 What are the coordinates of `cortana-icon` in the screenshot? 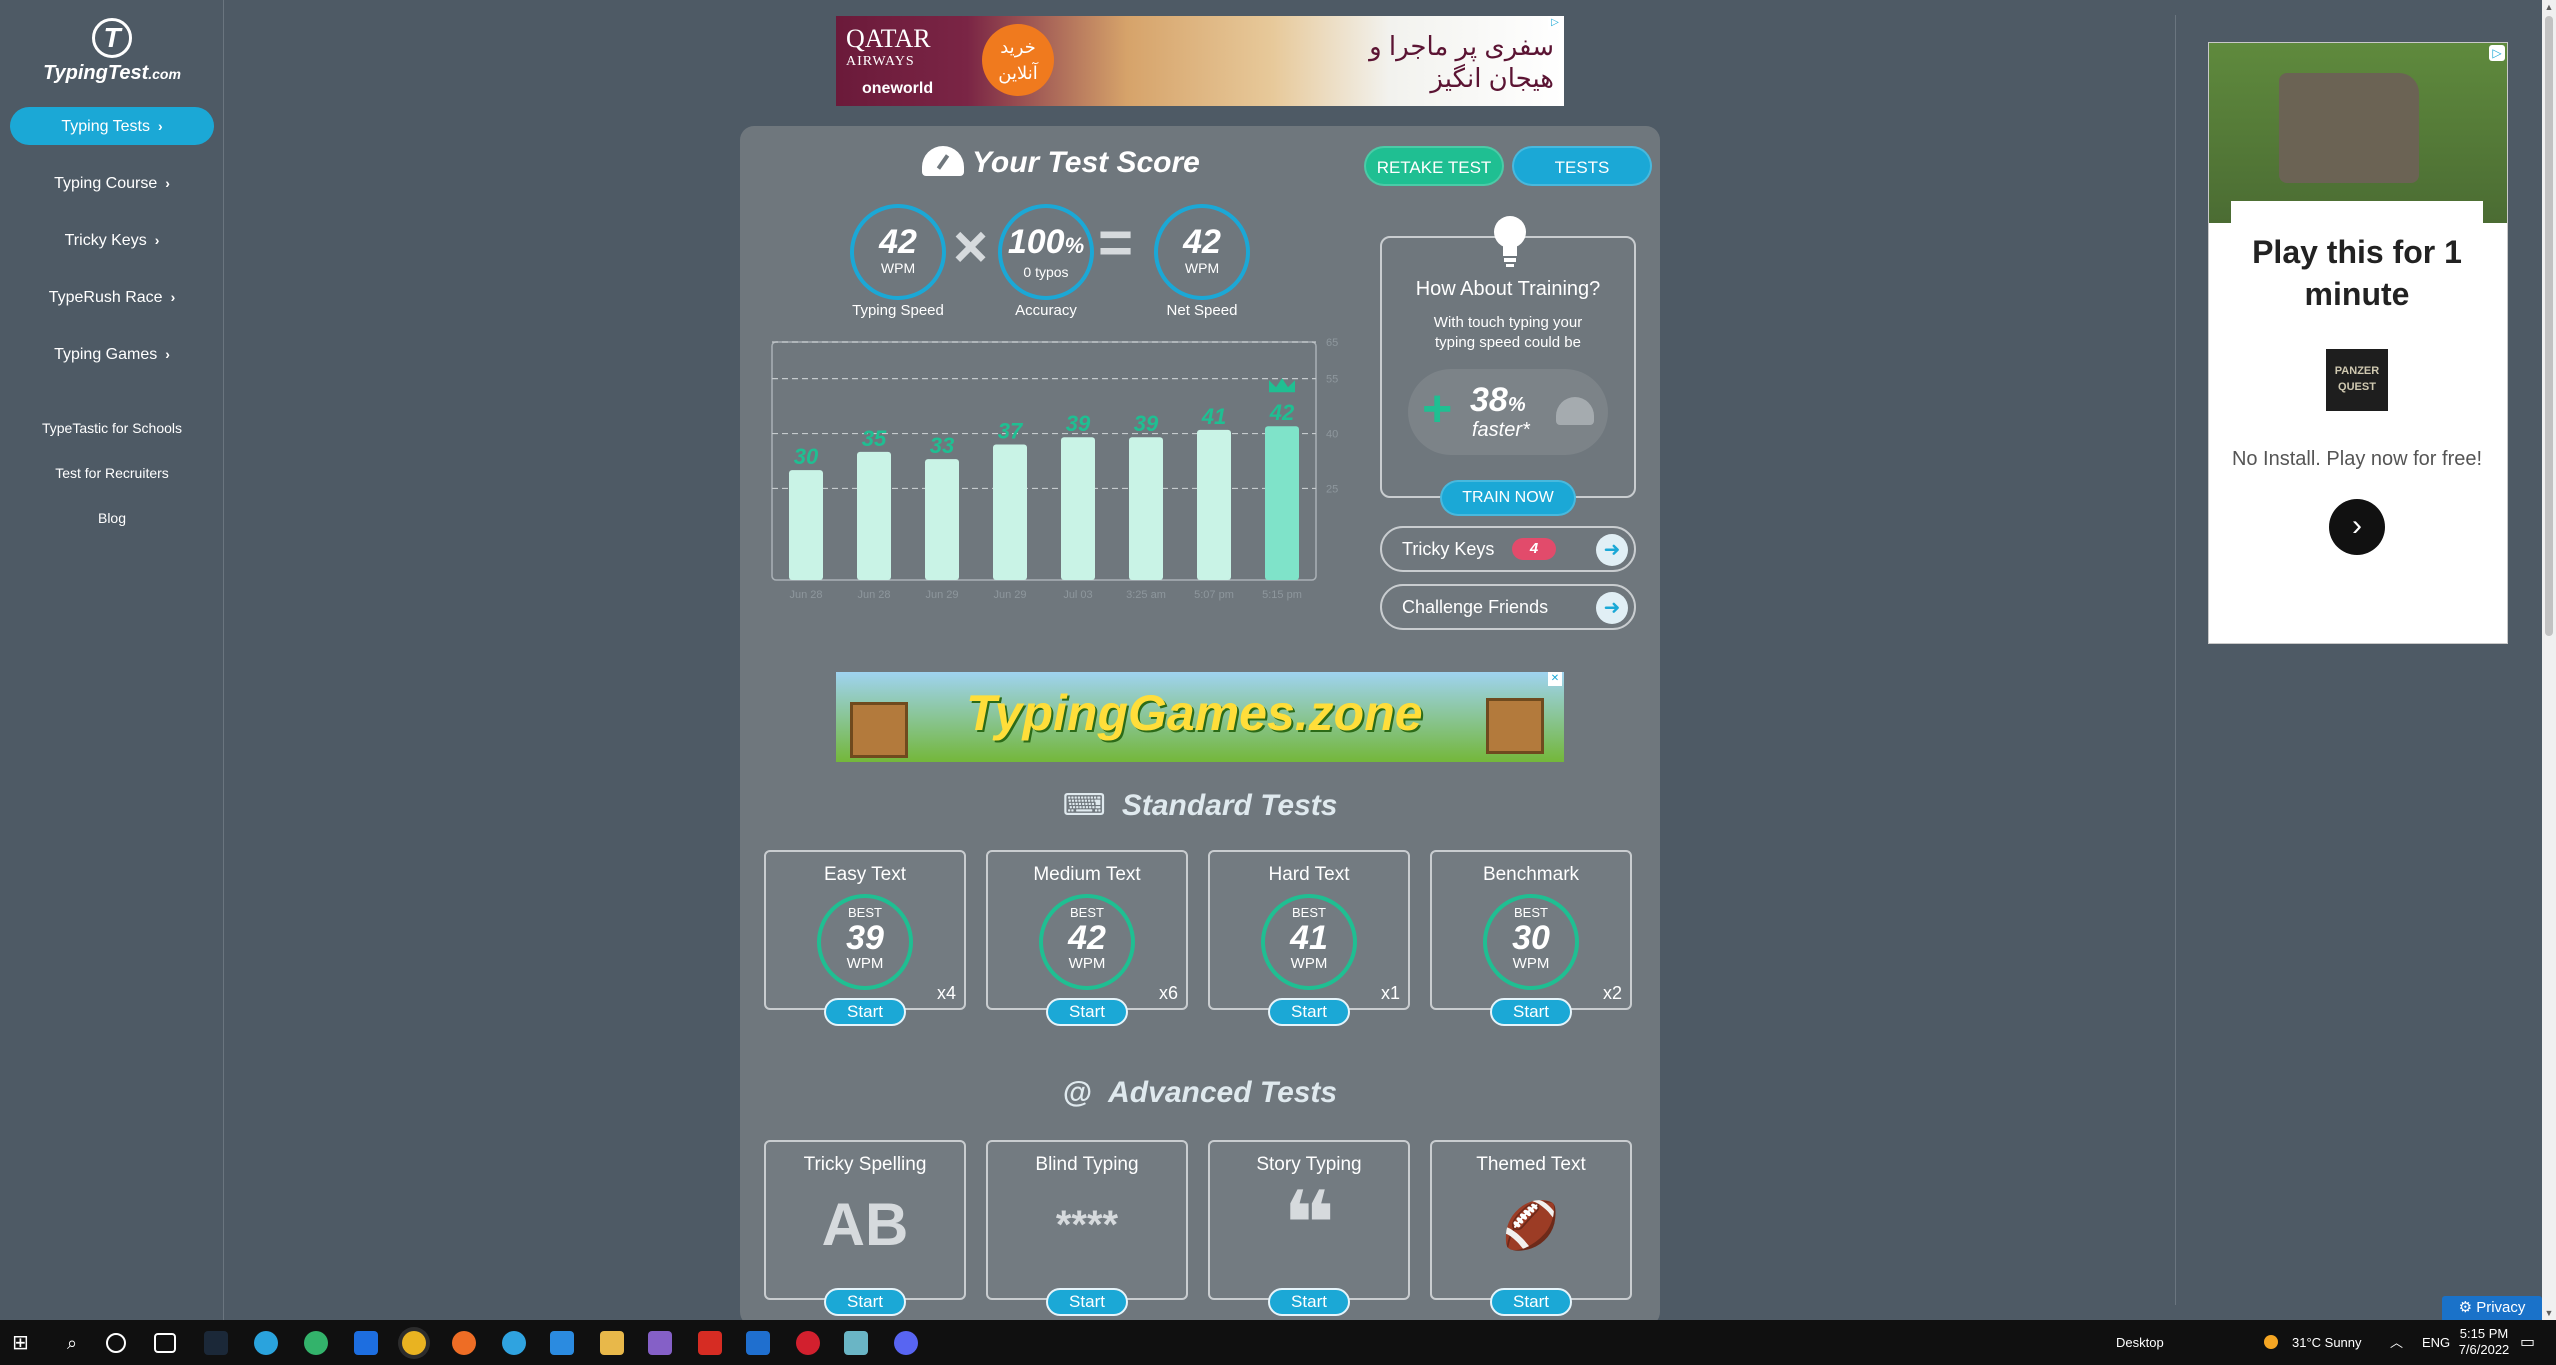 It's located at (116, 1343).